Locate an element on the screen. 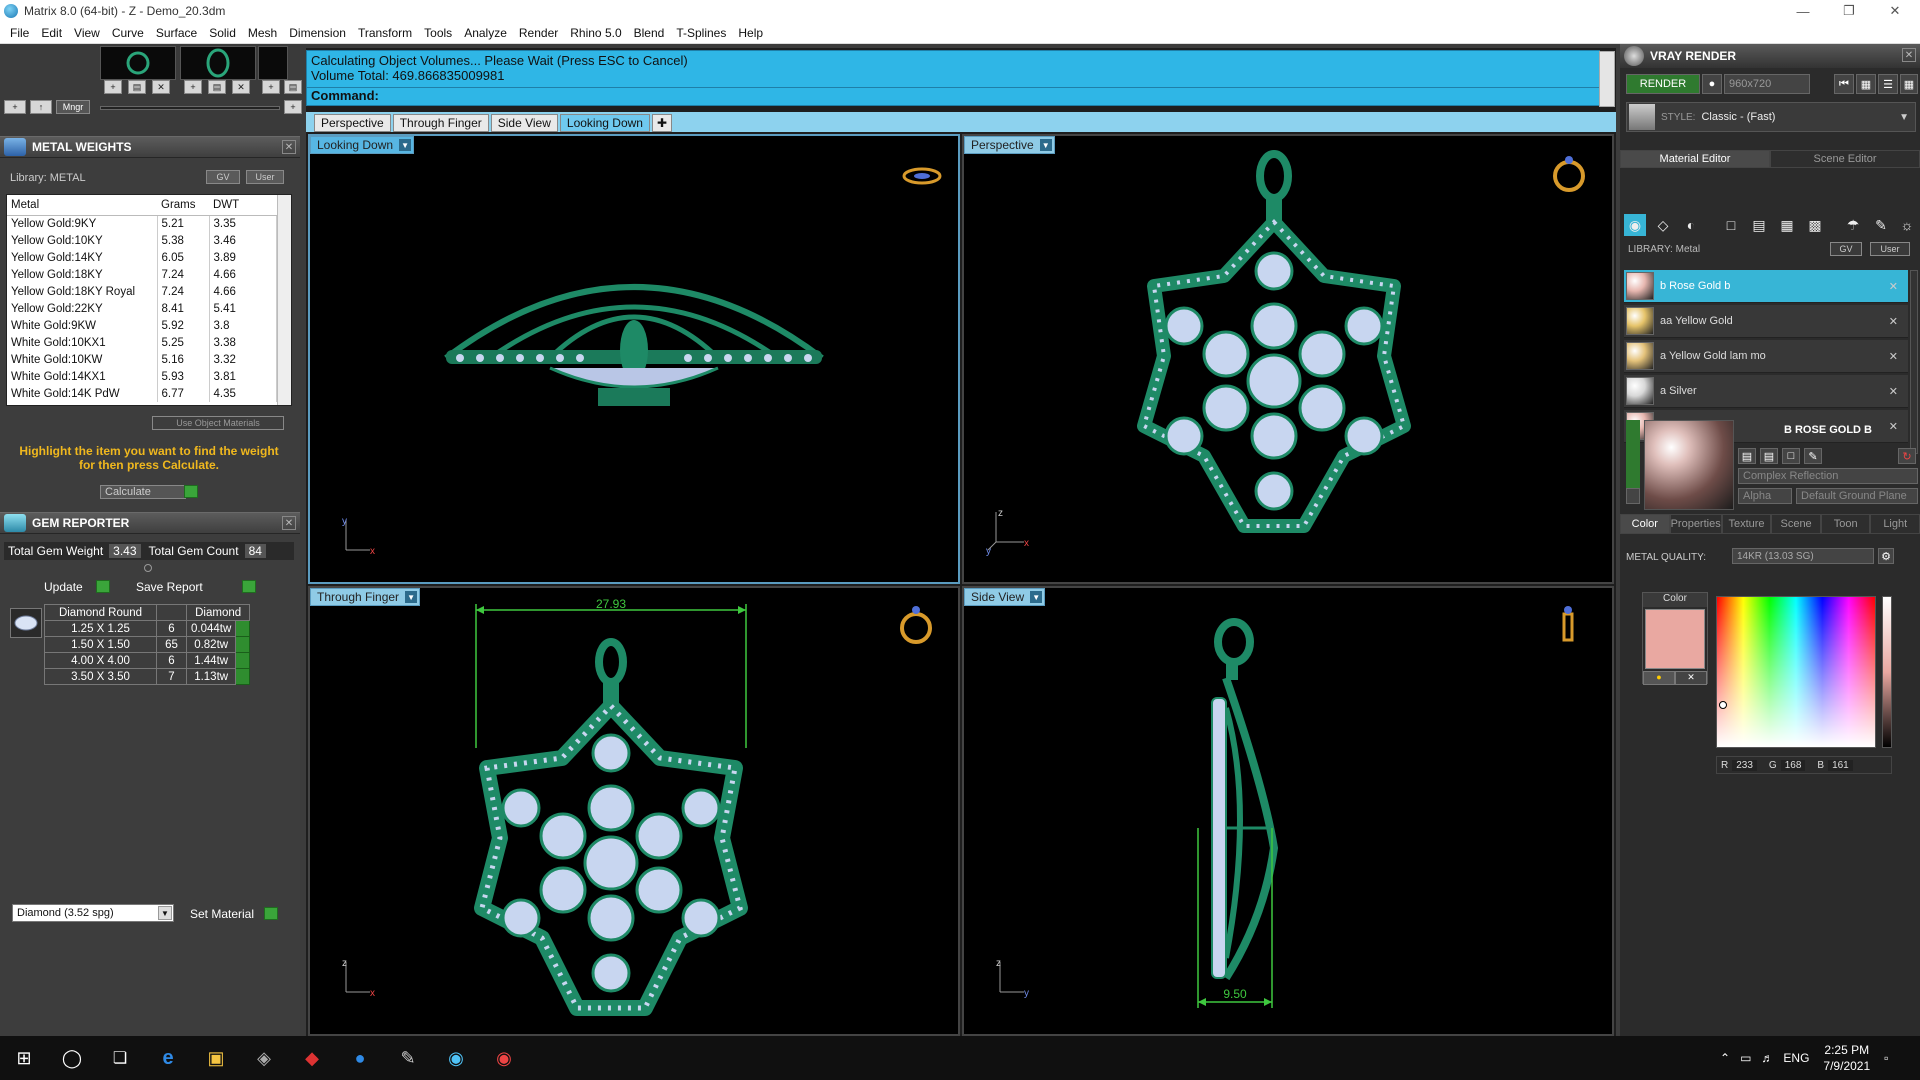  tab-side-view: Side View is located at coordinates (524, 123).